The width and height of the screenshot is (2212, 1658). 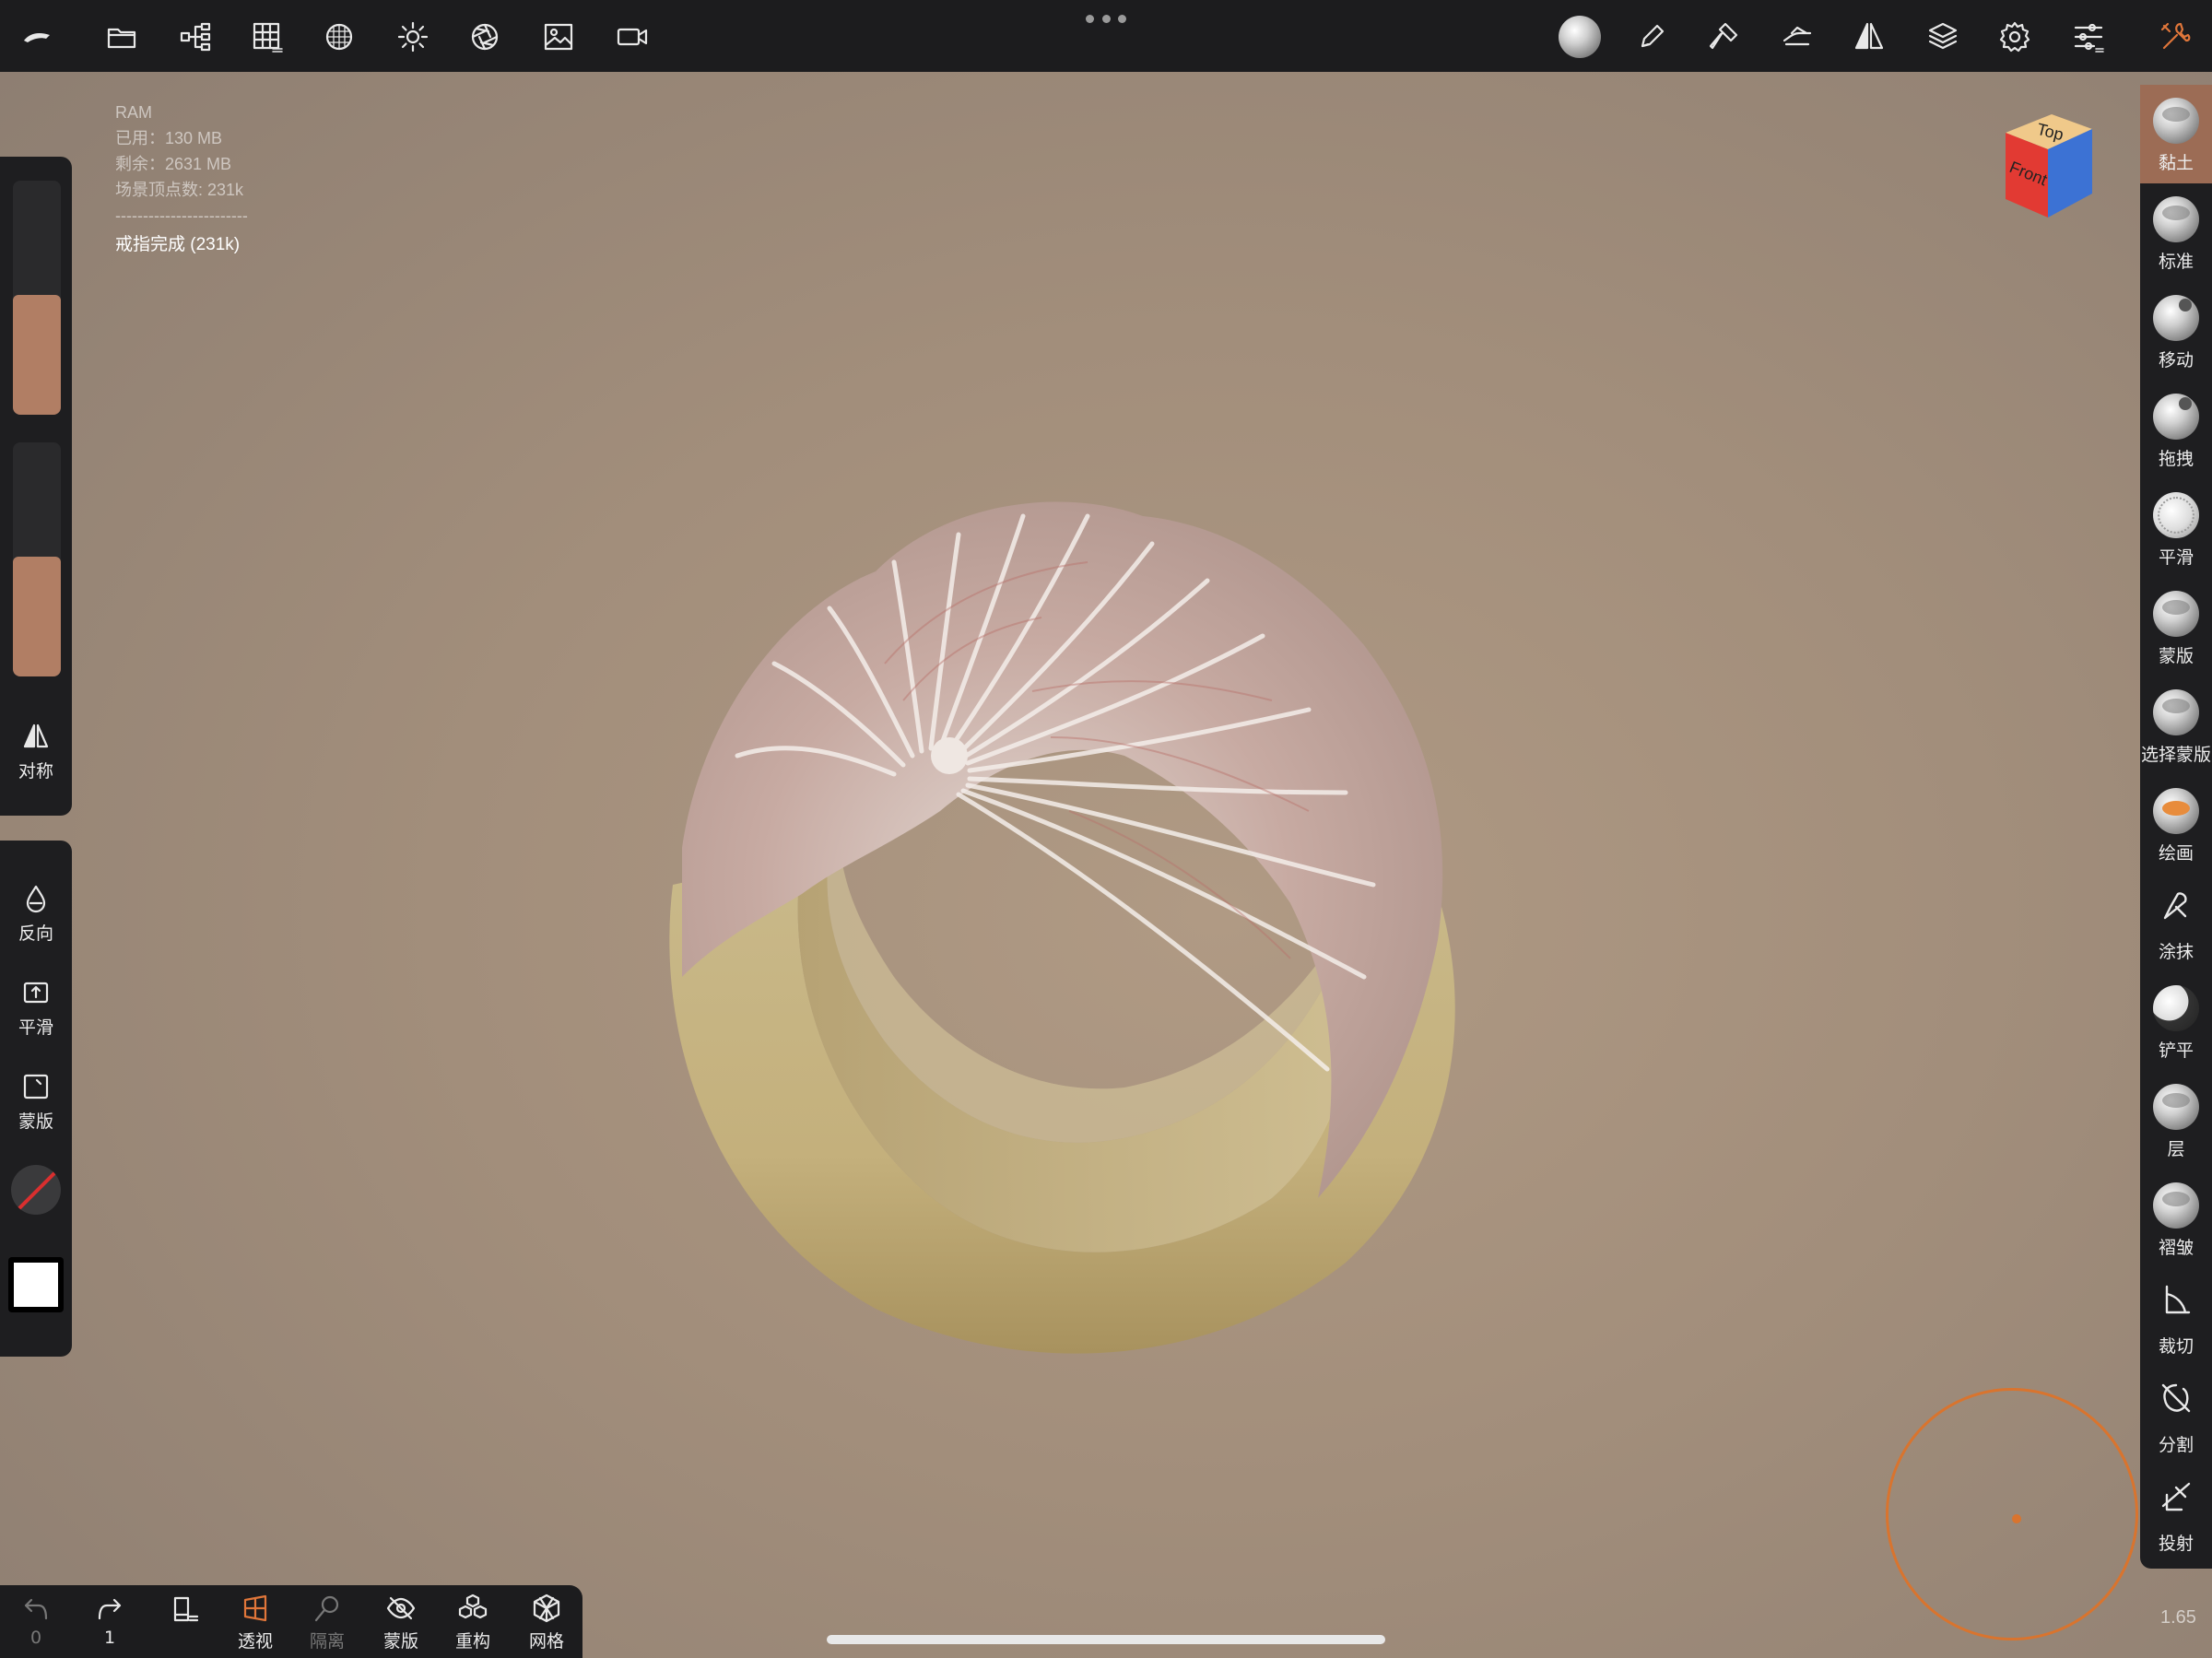 I want to click on brush-split: 分割, so click(x=2176, y=1416).